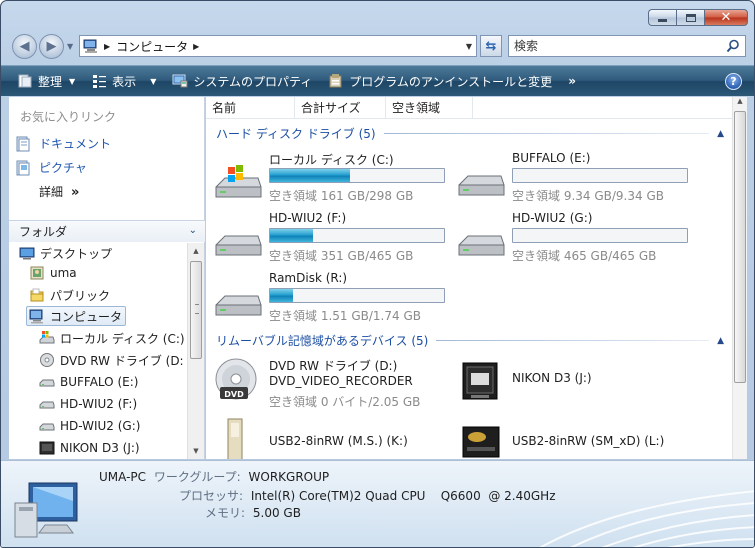 The image size is (755, 548). I want to click on windows-drive-icon, so click(238, 181).